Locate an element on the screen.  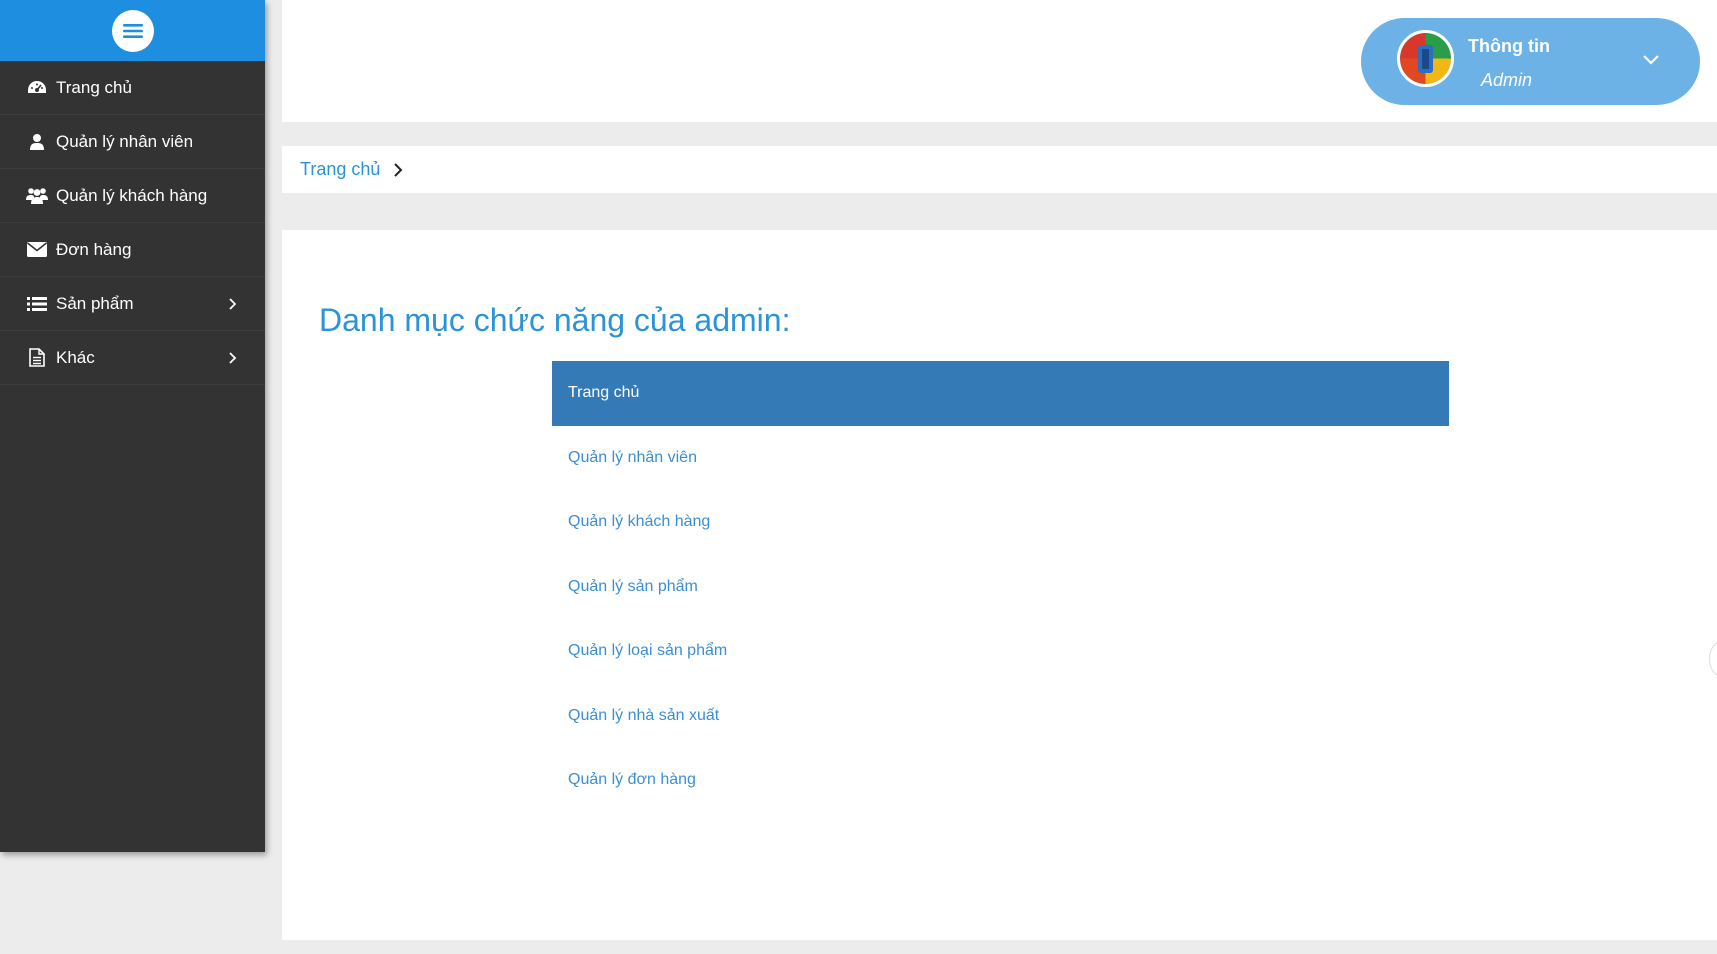
scroll-handle is located at coordinates (1713, 659).